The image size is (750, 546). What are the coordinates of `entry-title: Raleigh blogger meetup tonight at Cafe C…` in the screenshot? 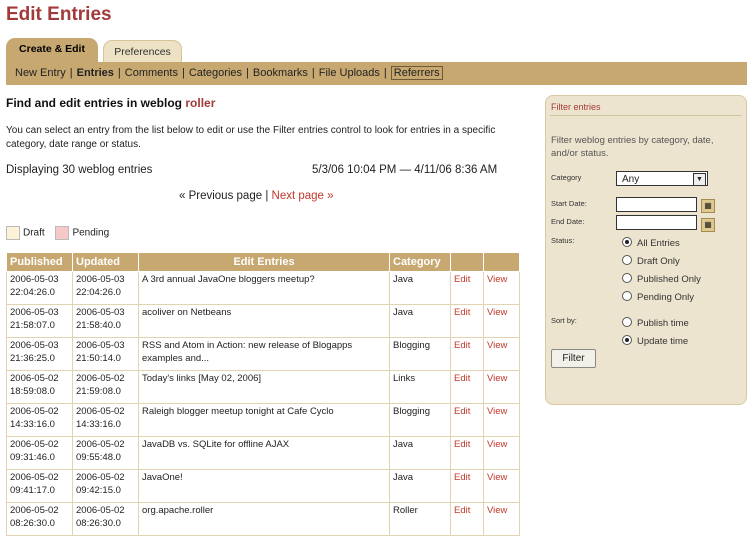 It's located at (264, 420).